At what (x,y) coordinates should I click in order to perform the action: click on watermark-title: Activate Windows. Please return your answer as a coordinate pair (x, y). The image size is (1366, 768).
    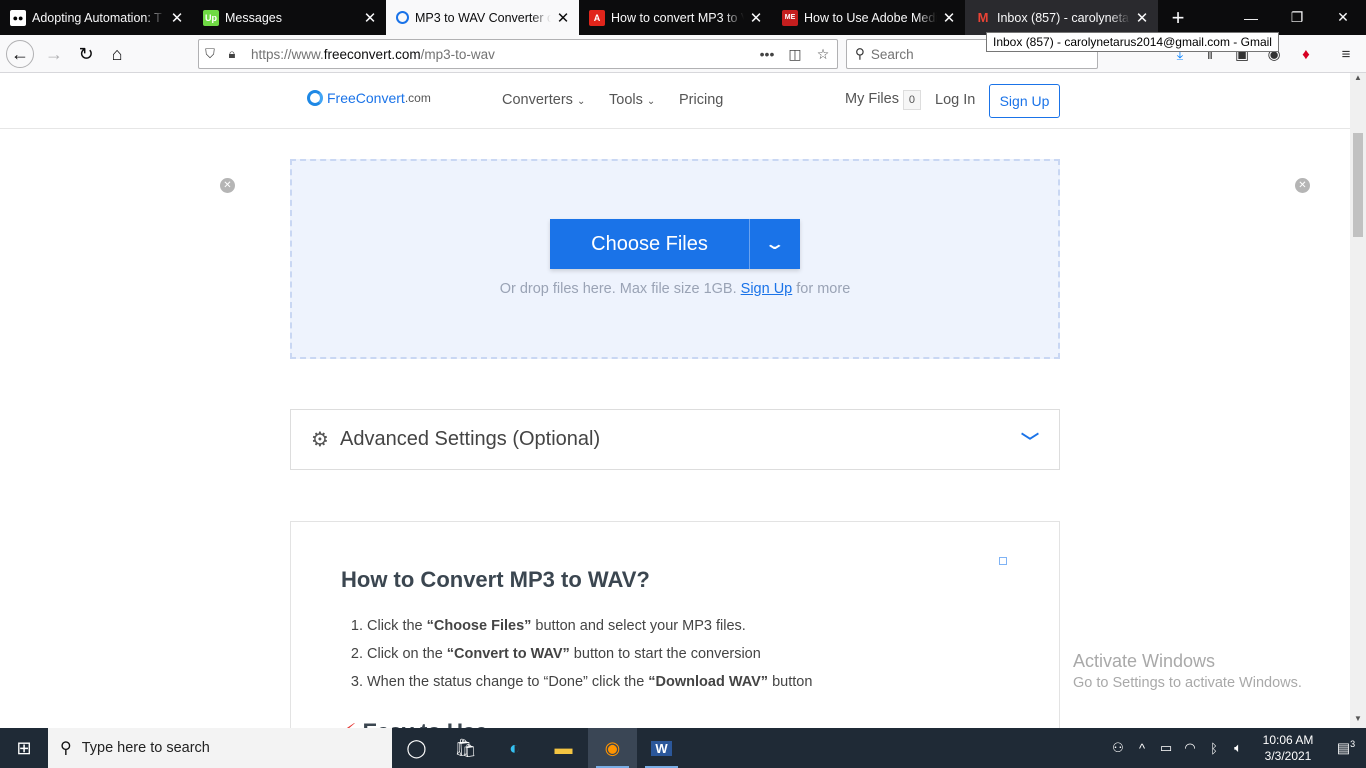
    Looking at the image, I should click on (1144, 661).